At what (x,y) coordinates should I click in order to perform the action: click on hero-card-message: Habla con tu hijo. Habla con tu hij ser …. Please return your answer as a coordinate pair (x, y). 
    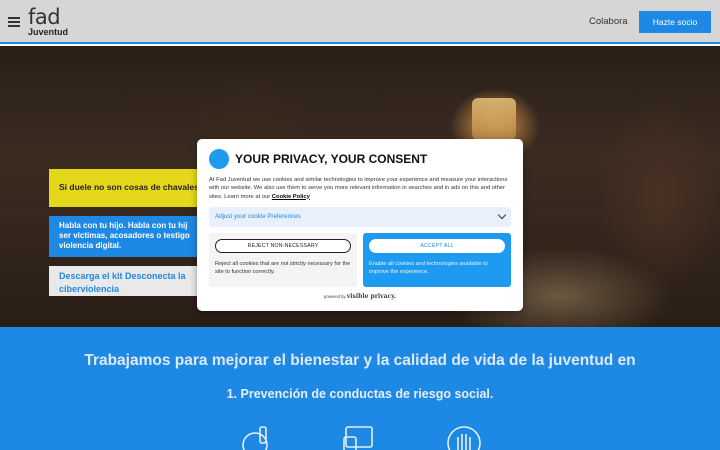
    Looking at the image, I should click on (129, 236).